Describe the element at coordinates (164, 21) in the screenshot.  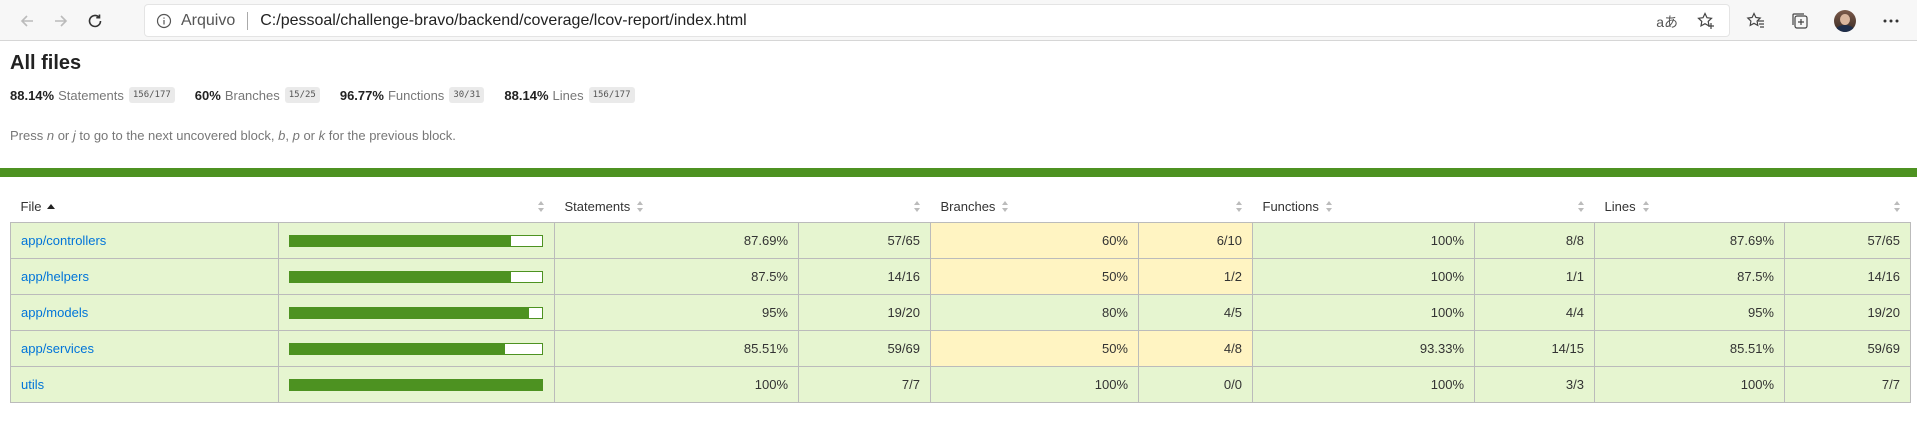
I see `info-icon` at that location.